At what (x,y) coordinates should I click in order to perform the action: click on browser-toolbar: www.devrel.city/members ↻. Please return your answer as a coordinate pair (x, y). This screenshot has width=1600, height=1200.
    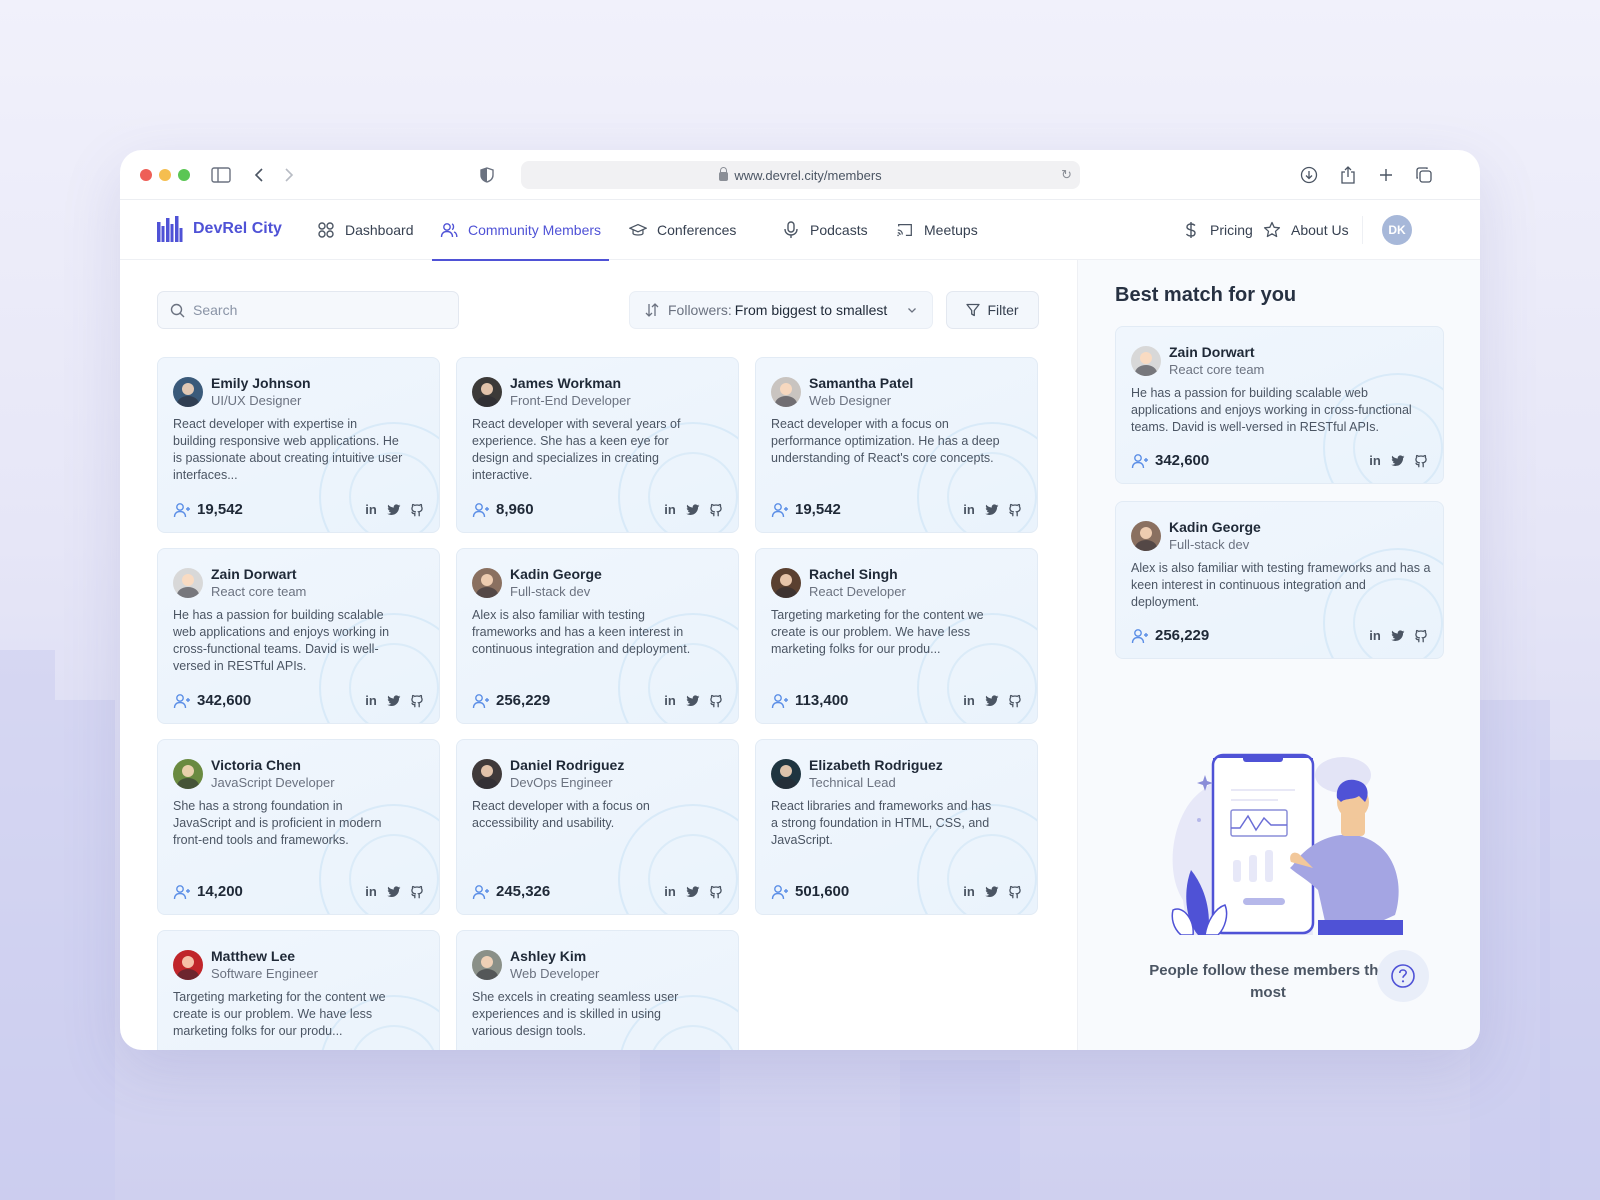
    Looking at the image, I should click on (800, 175).